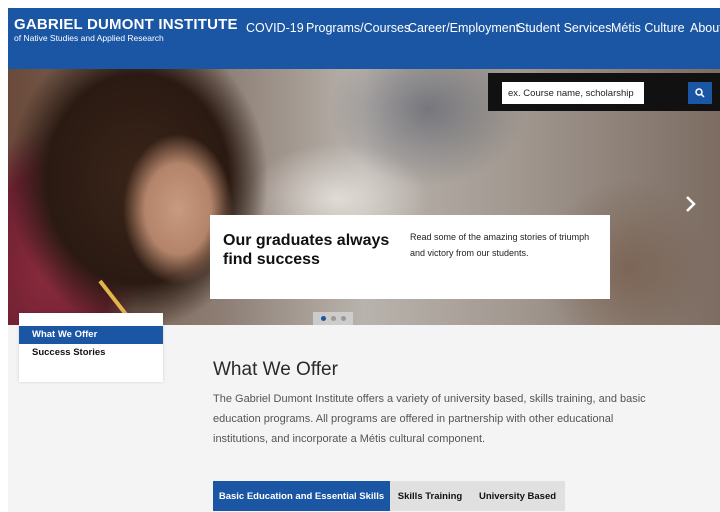 This screenshot has height=512, width=720. What do you see at coordinates (275, 369) in the screenshot?
I see `section-title: What We Offer` at bounding box center [275, 369].